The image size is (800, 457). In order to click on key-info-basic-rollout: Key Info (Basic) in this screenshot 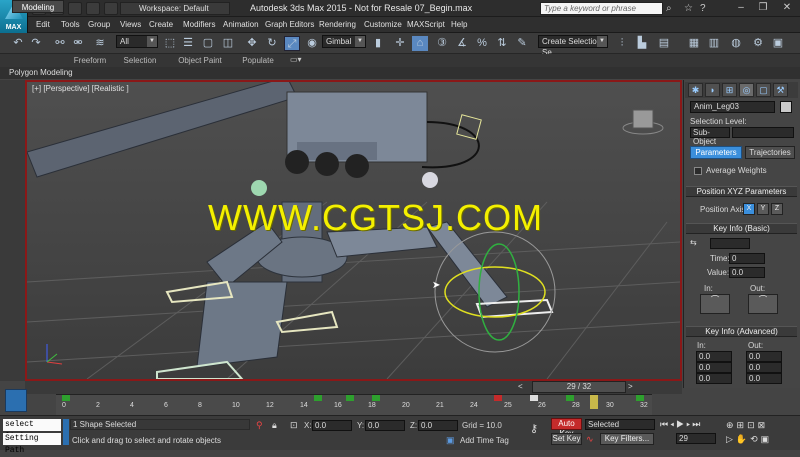, I will do `click(741, 228)`.